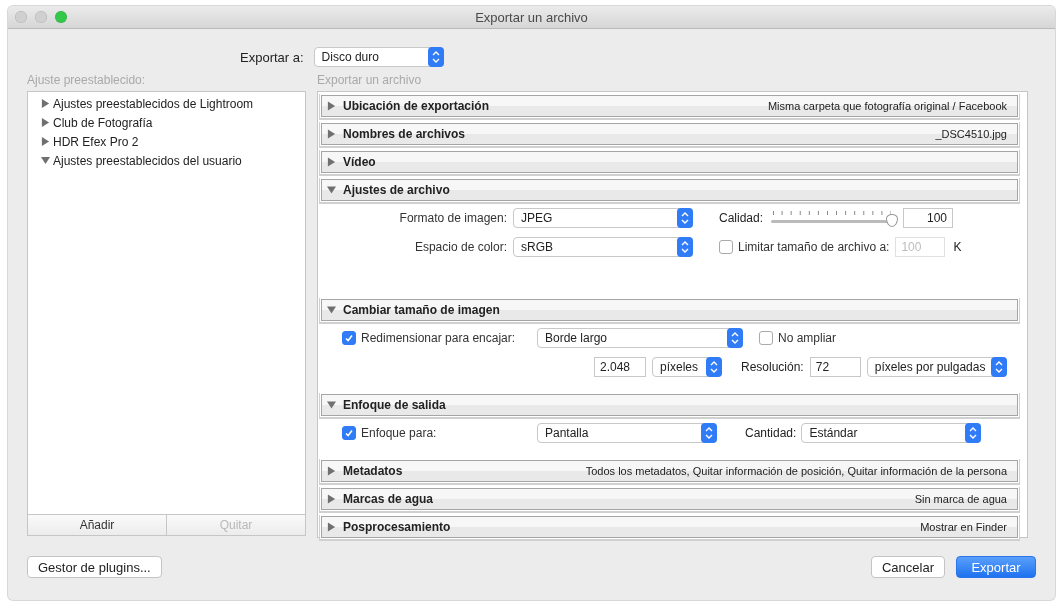  I want to click on sharpen-label: Enfoque para:, so click(399, 433).